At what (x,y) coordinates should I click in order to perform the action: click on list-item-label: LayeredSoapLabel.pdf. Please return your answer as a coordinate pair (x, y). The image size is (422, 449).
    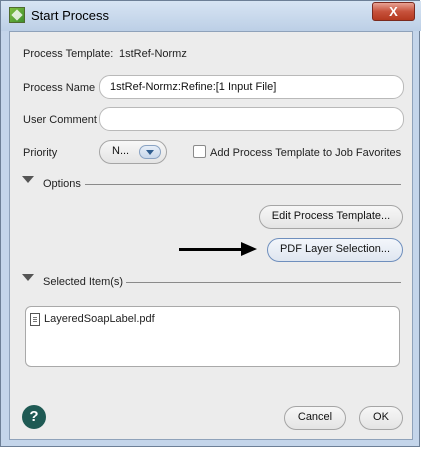
    Looking at the image, I should click on (99, 319).